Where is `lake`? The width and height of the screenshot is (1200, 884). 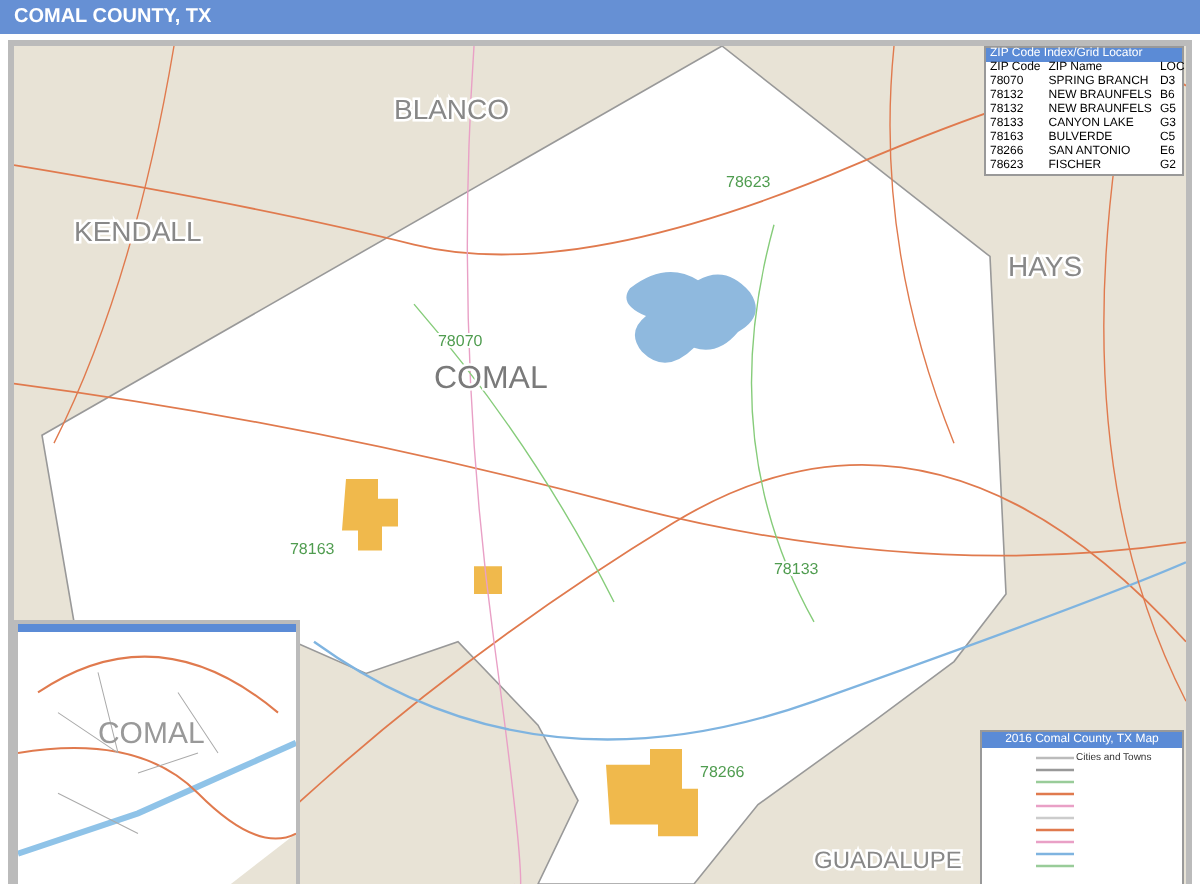
lake is located at coordinates (691, 317).